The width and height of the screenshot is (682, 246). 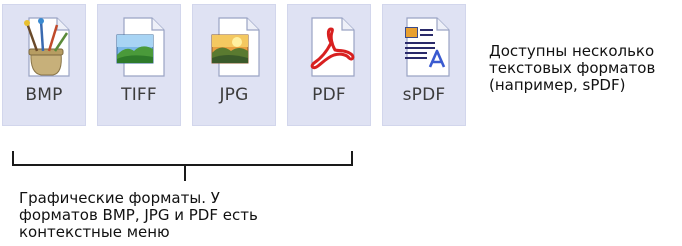 I want to click on jpg-format-button: JPG, so click(x=234, y=65).